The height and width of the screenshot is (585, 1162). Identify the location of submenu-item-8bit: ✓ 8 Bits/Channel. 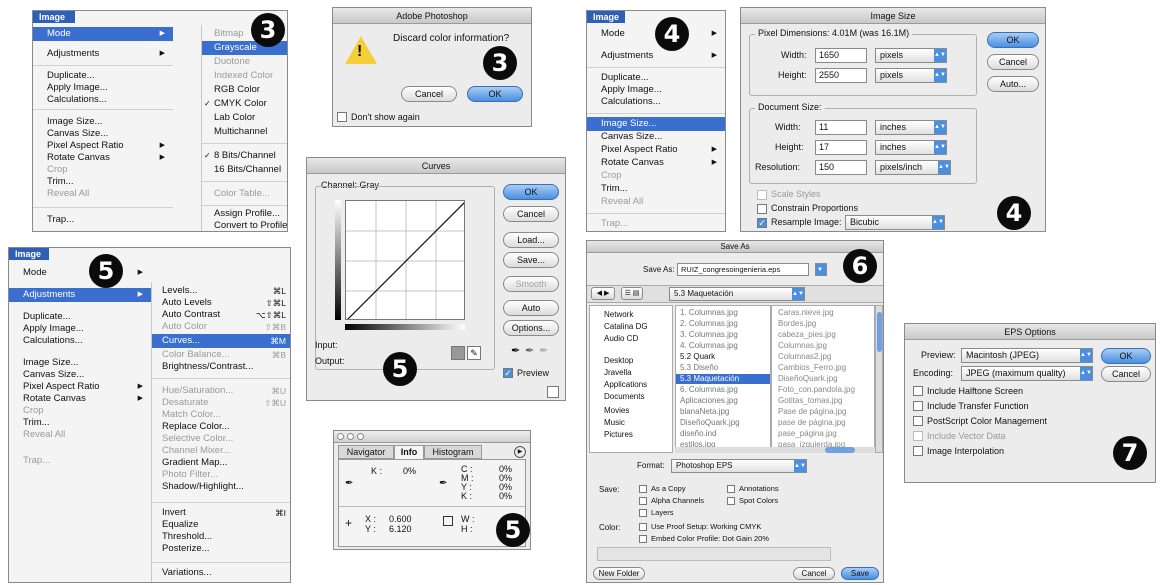
(244, 156).